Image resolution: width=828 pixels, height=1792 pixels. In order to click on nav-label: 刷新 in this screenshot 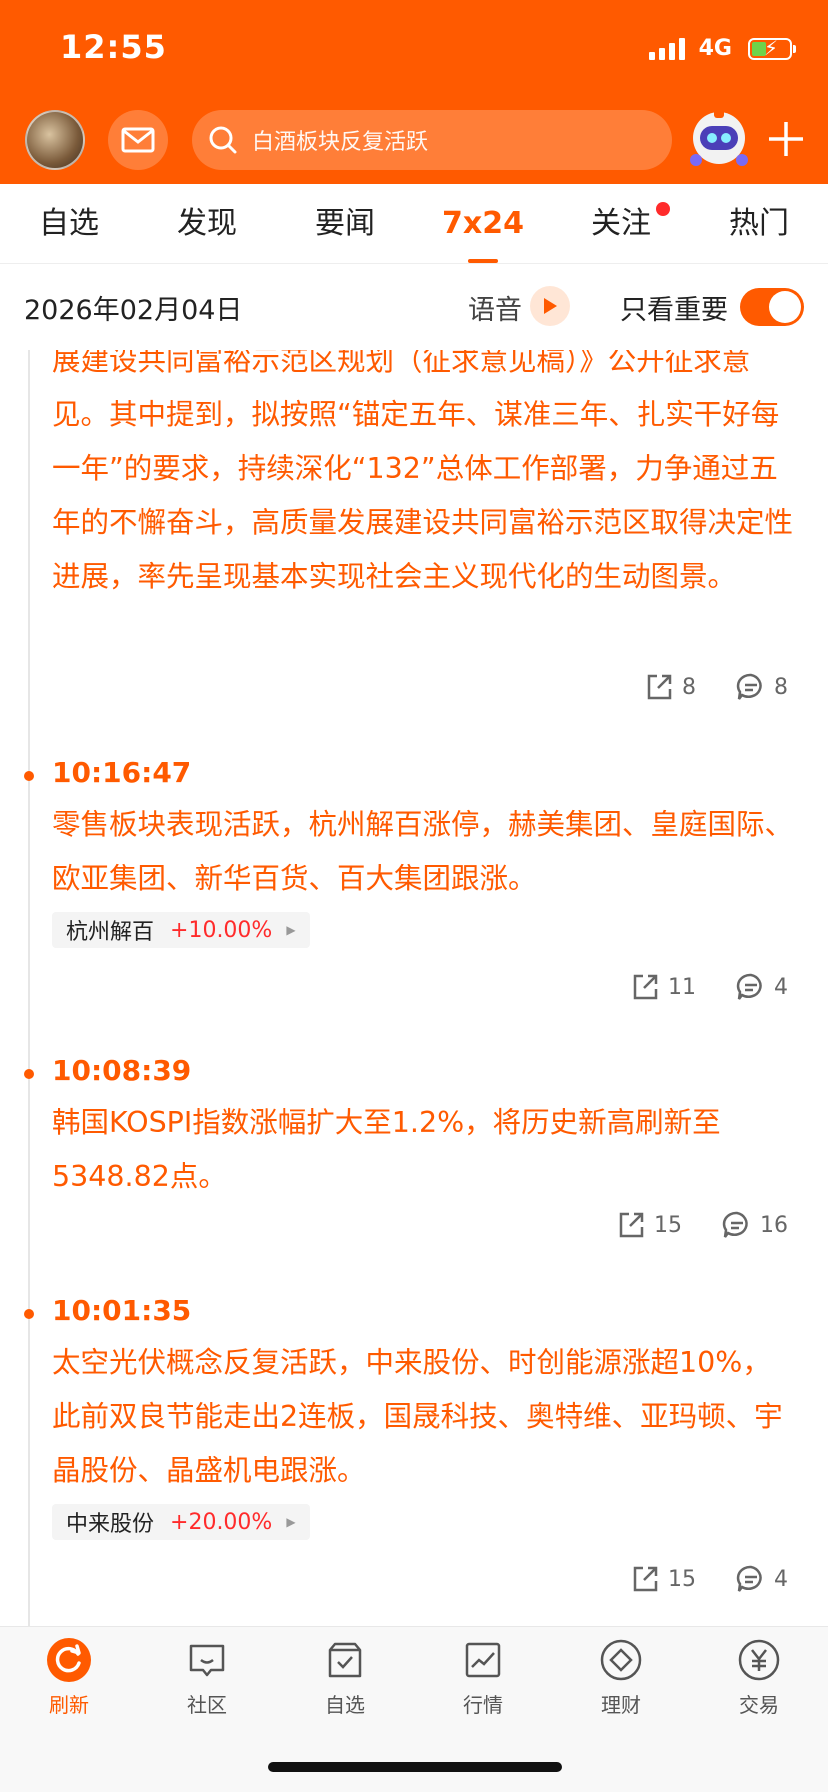, I will do `click(69, 1705)`.